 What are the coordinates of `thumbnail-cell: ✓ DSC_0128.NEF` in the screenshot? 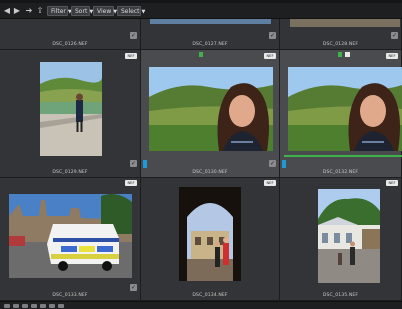 It's located at (341, 34).